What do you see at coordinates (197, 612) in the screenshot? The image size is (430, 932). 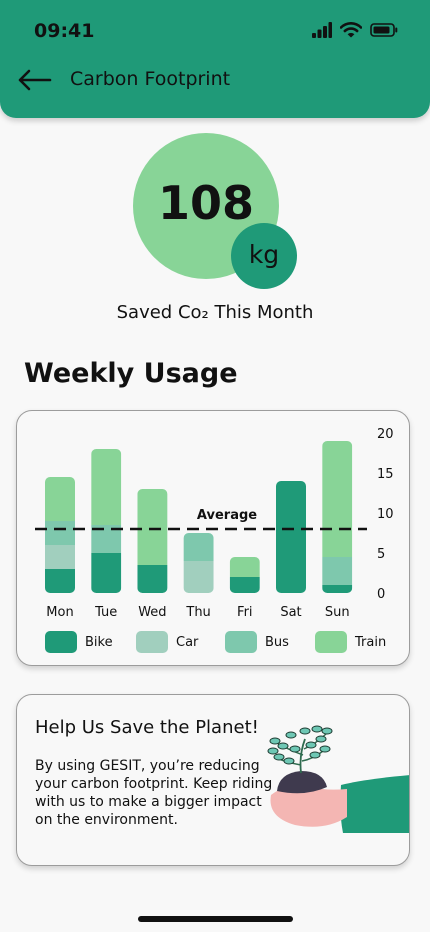 I see `x-tick-label: Thu` at bounding box center [197, 612].